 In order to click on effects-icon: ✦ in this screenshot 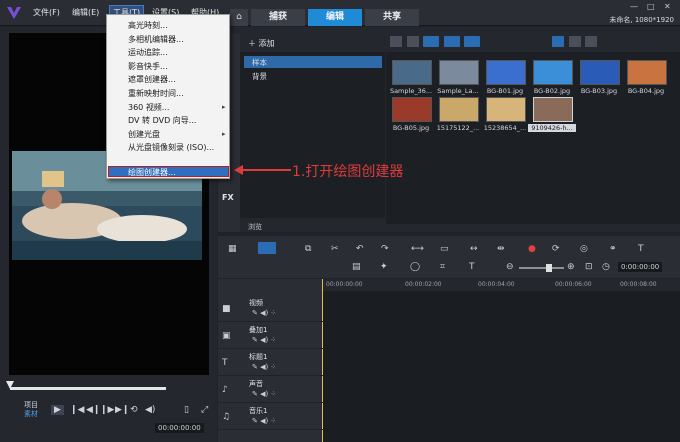, I will do `click(384, 267)`.